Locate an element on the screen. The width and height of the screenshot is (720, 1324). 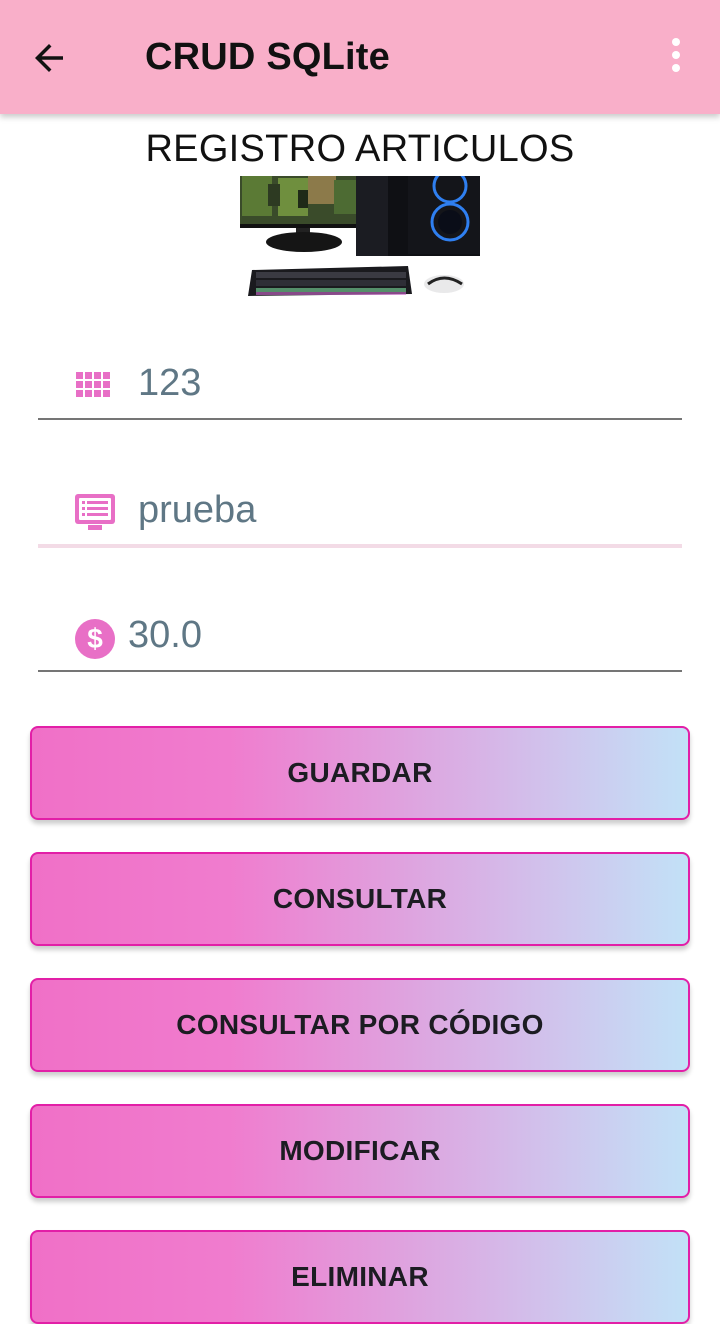
description-card-icon is located at coordinates (95, 512).